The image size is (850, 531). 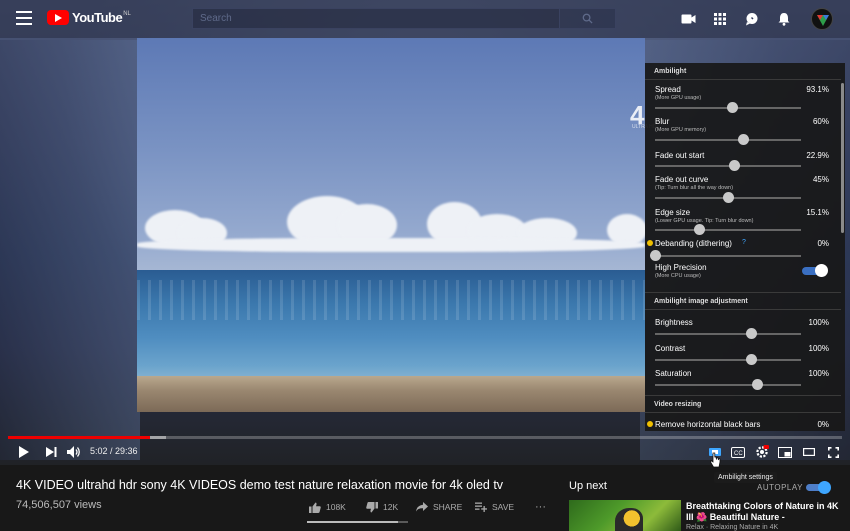 I want to click on avatar, so click(x=822, y=19).